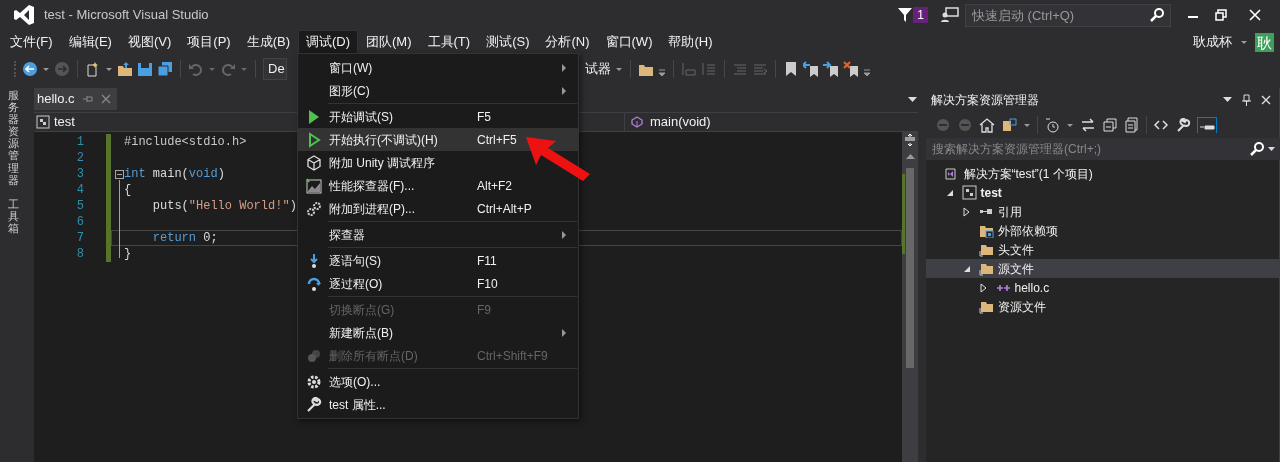 The height and width of the screenshot is (462, 1280). What do you see at coordinates (950, 15) in the screenshot?
I see `feedback-icon` at bounding box center [950, 15].